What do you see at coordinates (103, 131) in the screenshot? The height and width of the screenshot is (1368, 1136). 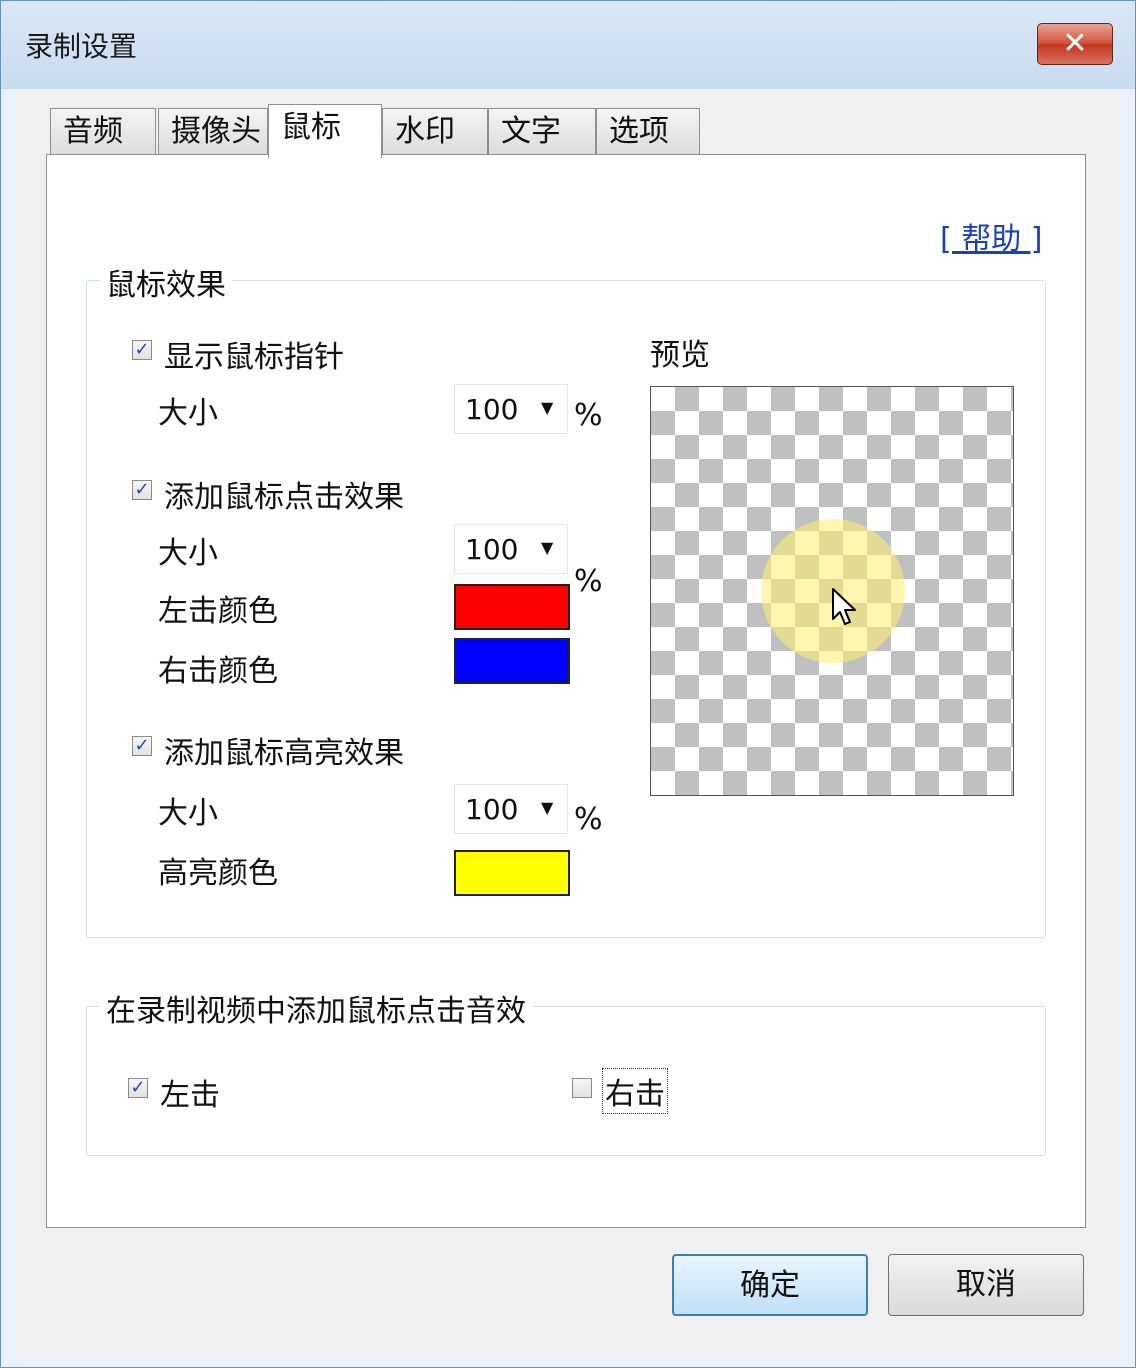 I see `tab-audio: 音频` at bounding box center [103, 131].